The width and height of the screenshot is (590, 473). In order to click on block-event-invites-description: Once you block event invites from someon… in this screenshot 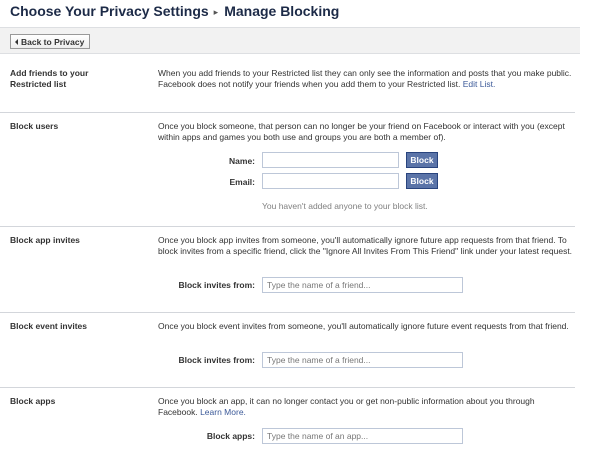, I will do `click(363, 326)`.